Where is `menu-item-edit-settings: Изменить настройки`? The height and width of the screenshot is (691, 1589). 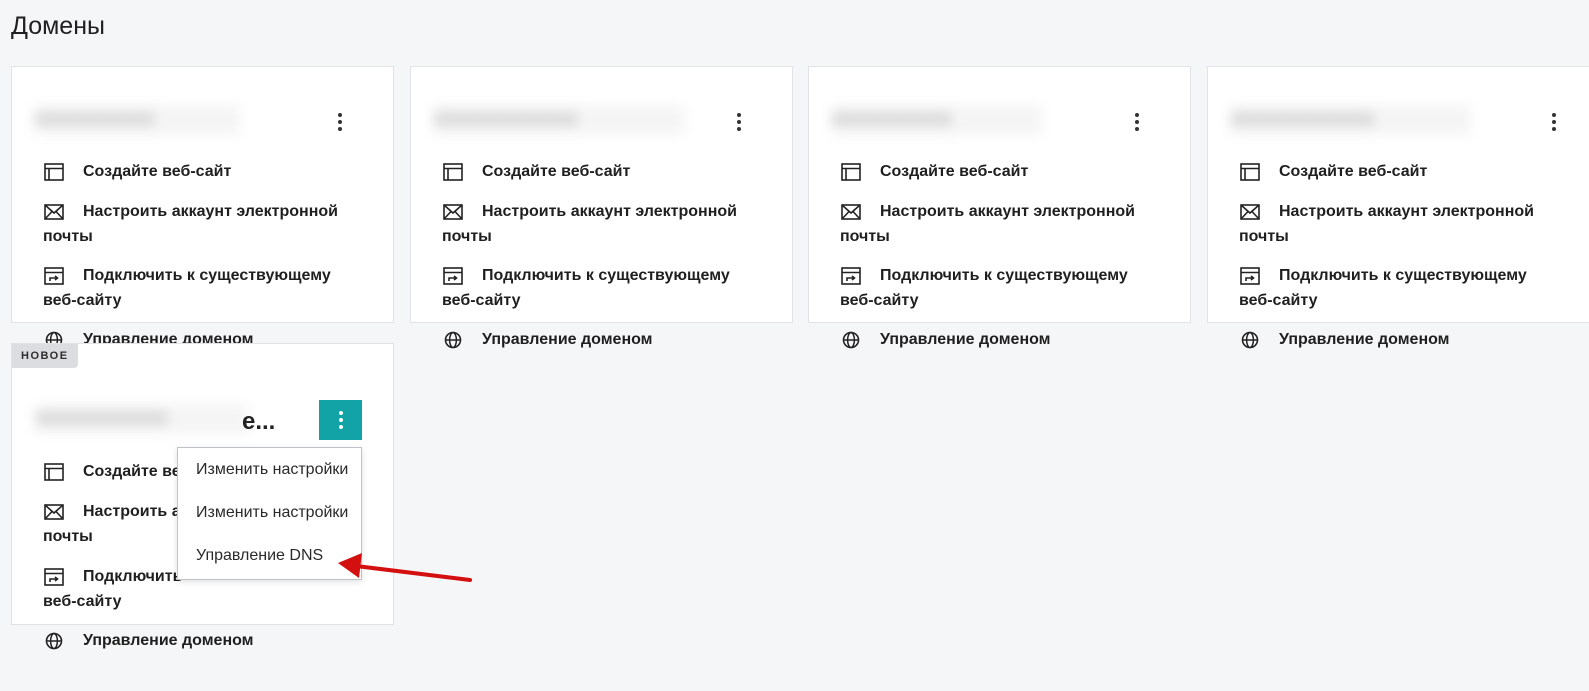
menu-item-edit-settings: Изменить настройки is located at coordinates (269, 469).